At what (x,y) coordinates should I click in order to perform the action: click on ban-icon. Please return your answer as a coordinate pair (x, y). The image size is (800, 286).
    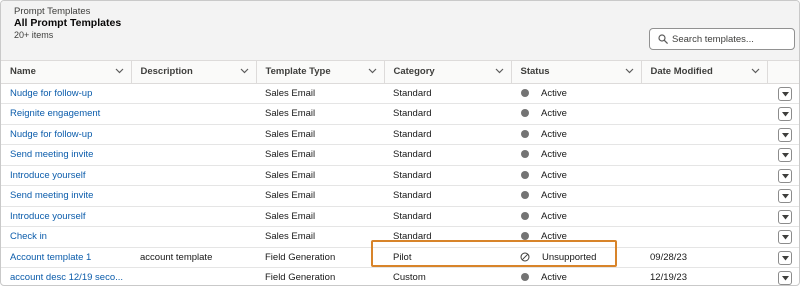
    Looking at the image, I should click on (525, 257).